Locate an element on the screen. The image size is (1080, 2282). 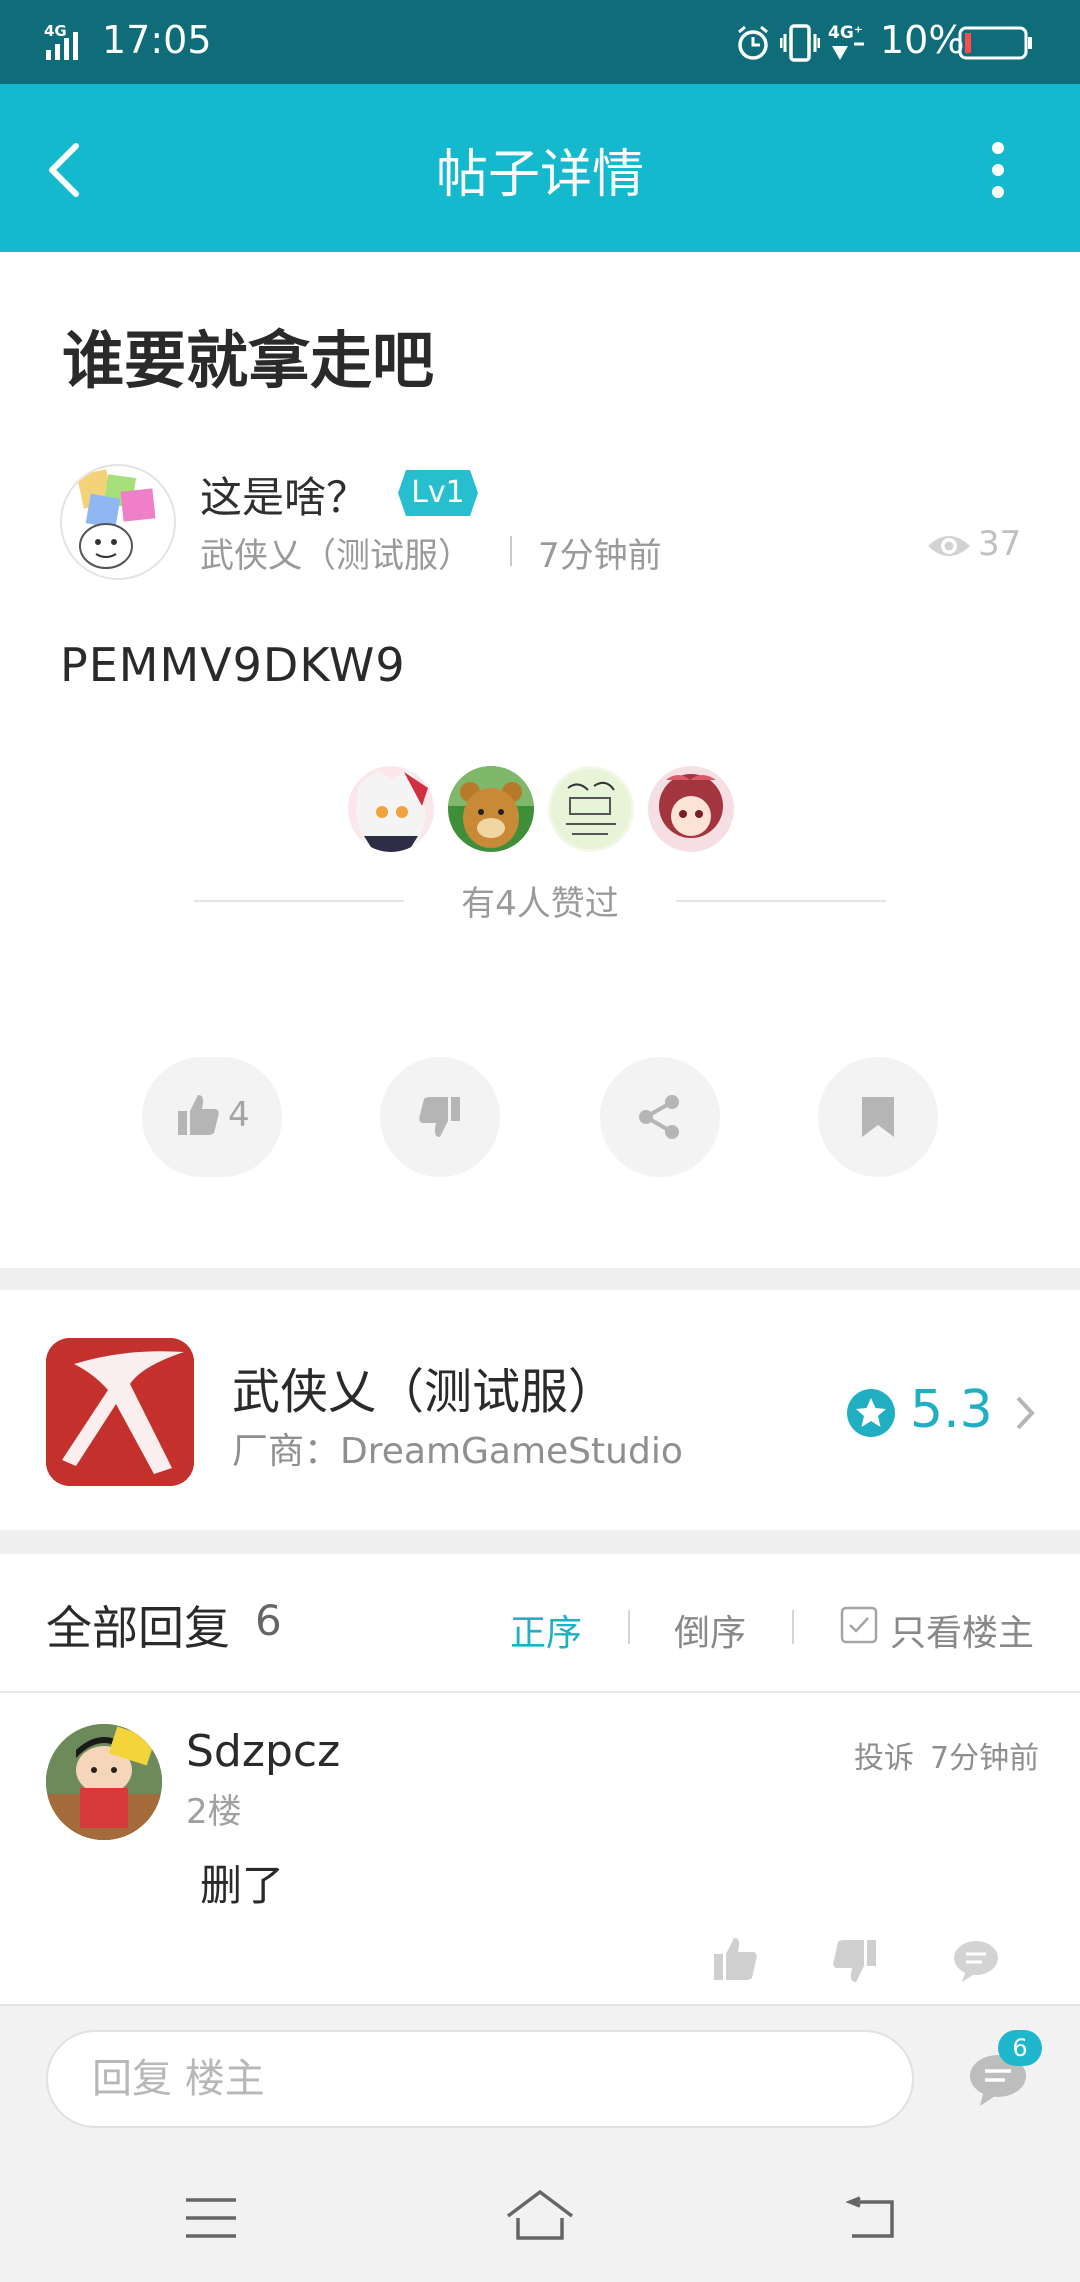
sort-descending-tab: 倒序 is located at coordinates (710, 1630).